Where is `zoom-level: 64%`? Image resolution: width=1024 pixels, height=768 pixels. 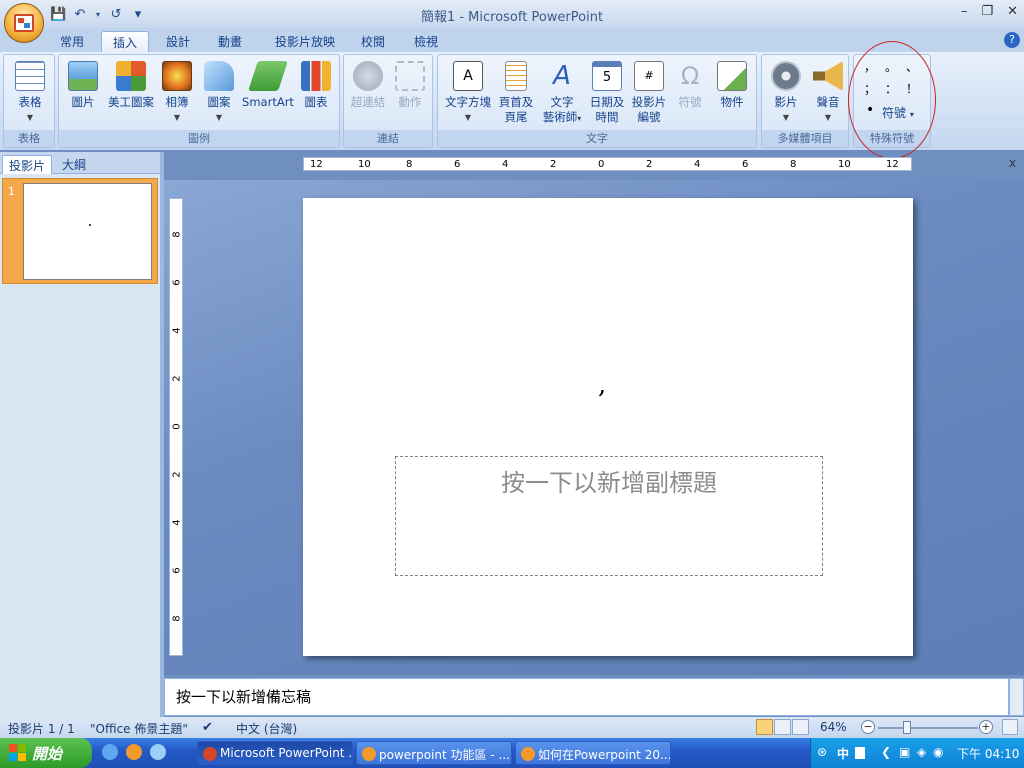
zoom-level: 64% is located at coordinates (833, 727).